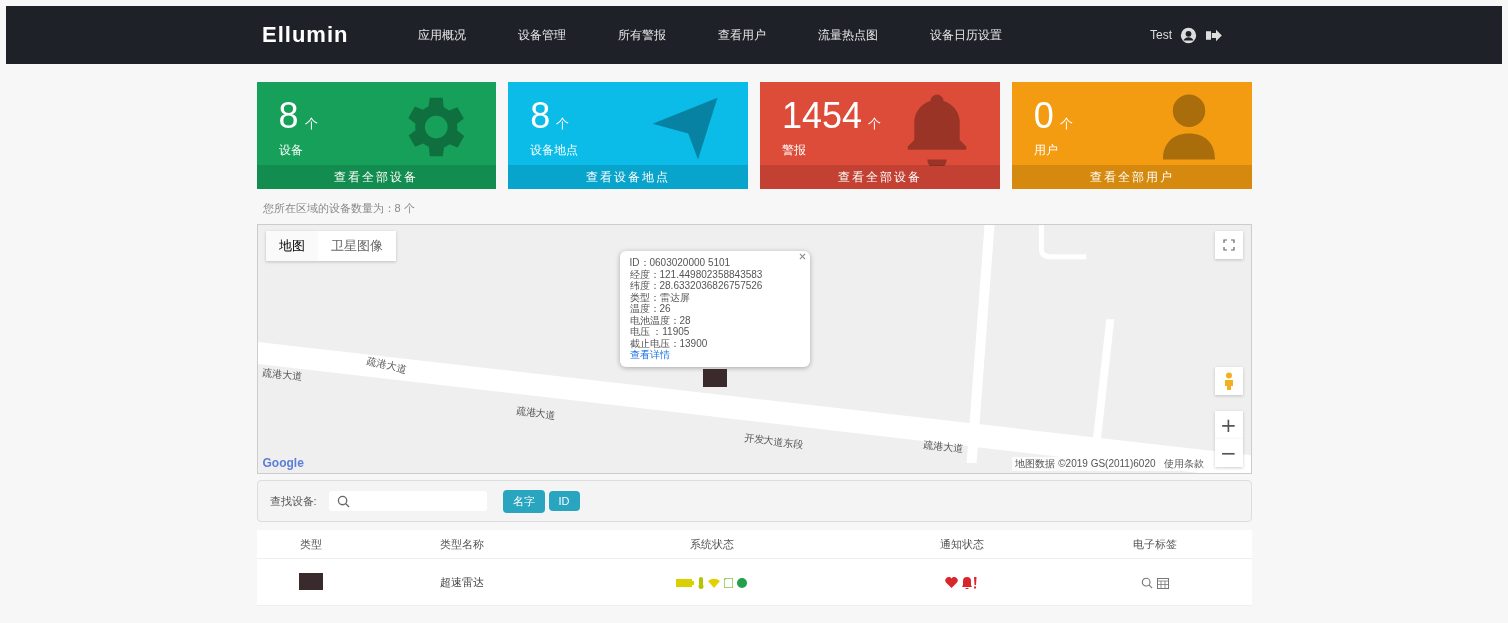 Image resolution: width=1508 pixels, height=623 pixels. Describe the element at coordinates (742, 582) in the screenshot. I see `status-dot-icon` at that location.